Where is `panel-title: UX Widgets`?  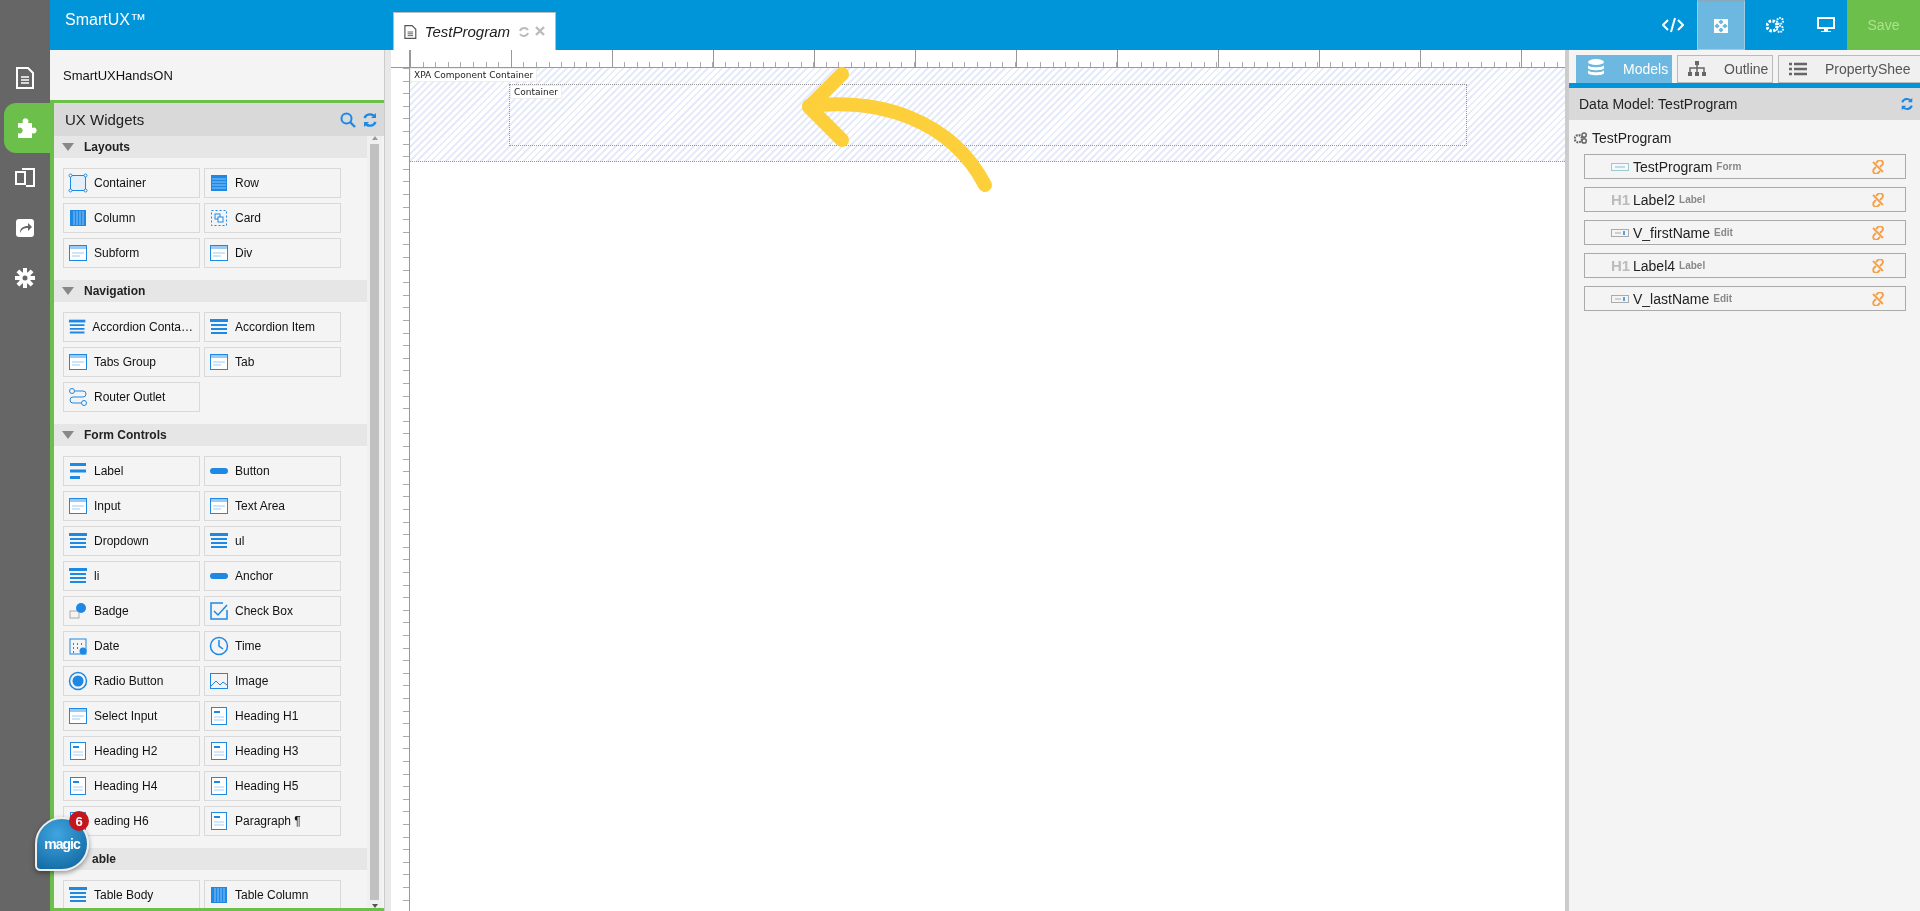
panel-title: UX Widgets is located at coordinates (105, 119).